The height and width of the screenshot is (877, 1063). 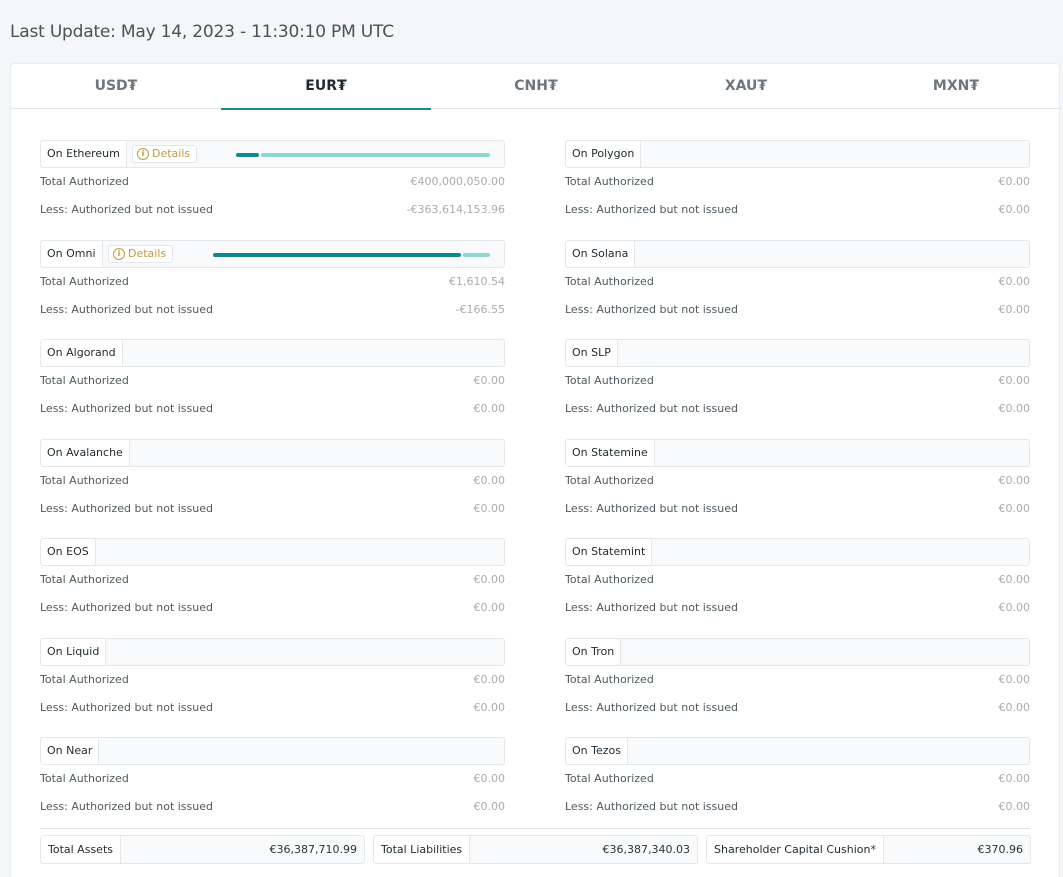 What do you see at coordinates (797, 751) in the screenshot?
I see `chain-header: On Tezos` at bounding box center [797, 751].